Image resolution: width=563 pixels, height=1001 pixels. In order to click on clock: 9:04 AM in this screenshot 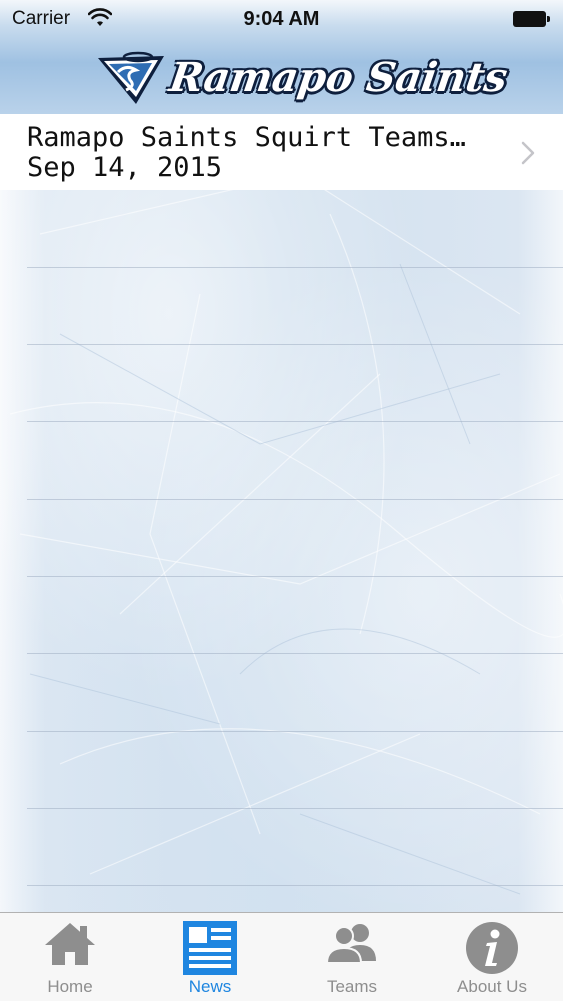, I will do `click(281, 19)`.